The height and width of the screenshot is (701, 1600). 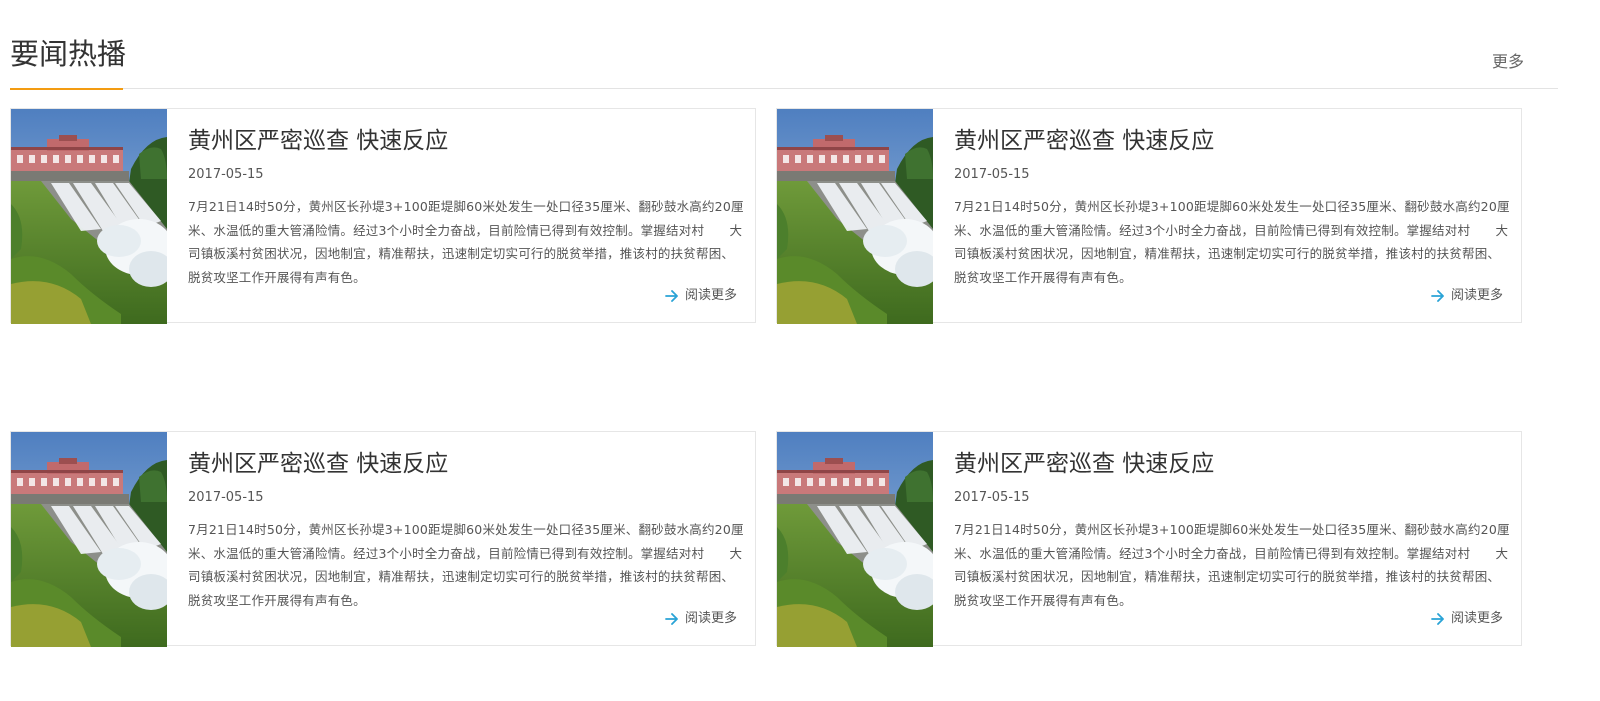 I want to click on section-header: 要闻热播 更多, so click(x=784, y=45).